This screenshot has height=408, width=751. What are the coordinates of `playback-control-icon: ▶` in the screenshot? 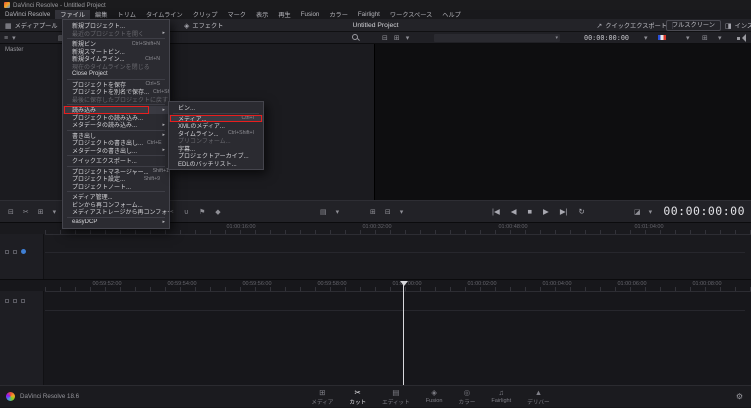 It's located at (546, 211).